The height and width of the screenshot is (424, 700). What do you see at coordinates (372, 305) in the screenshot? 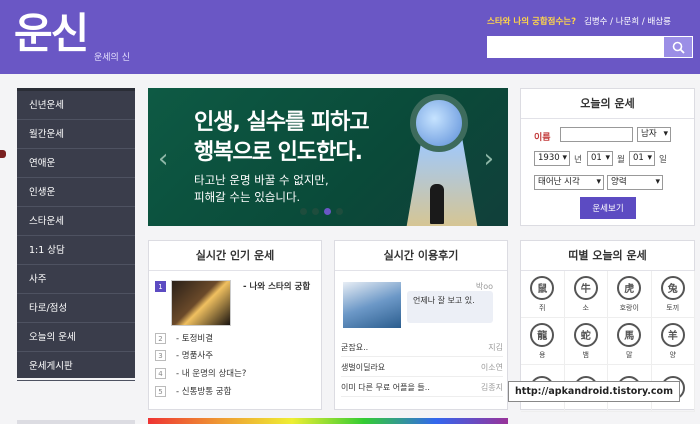
I see `review-fan-image` at bounding box center [372, 305].